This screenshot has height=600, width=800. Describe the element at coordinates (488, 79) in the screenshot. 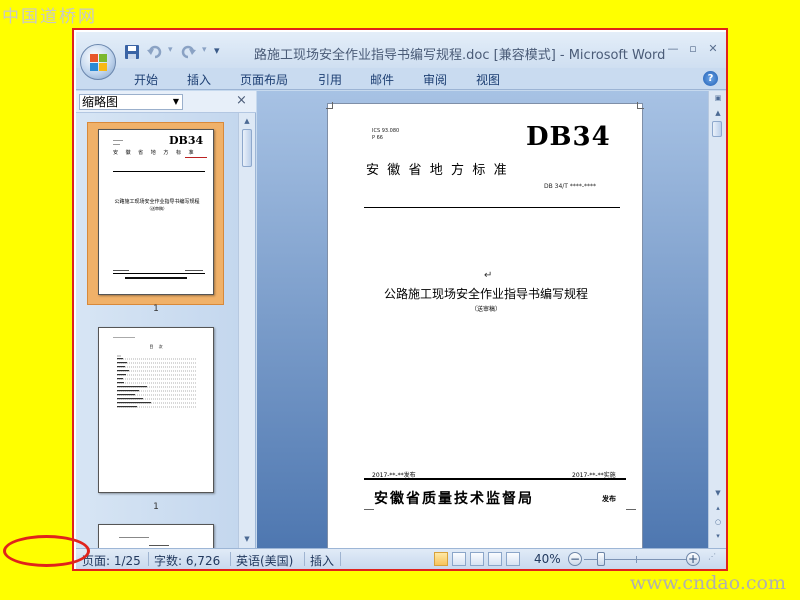

I see `tab-view: 视图` at that location.